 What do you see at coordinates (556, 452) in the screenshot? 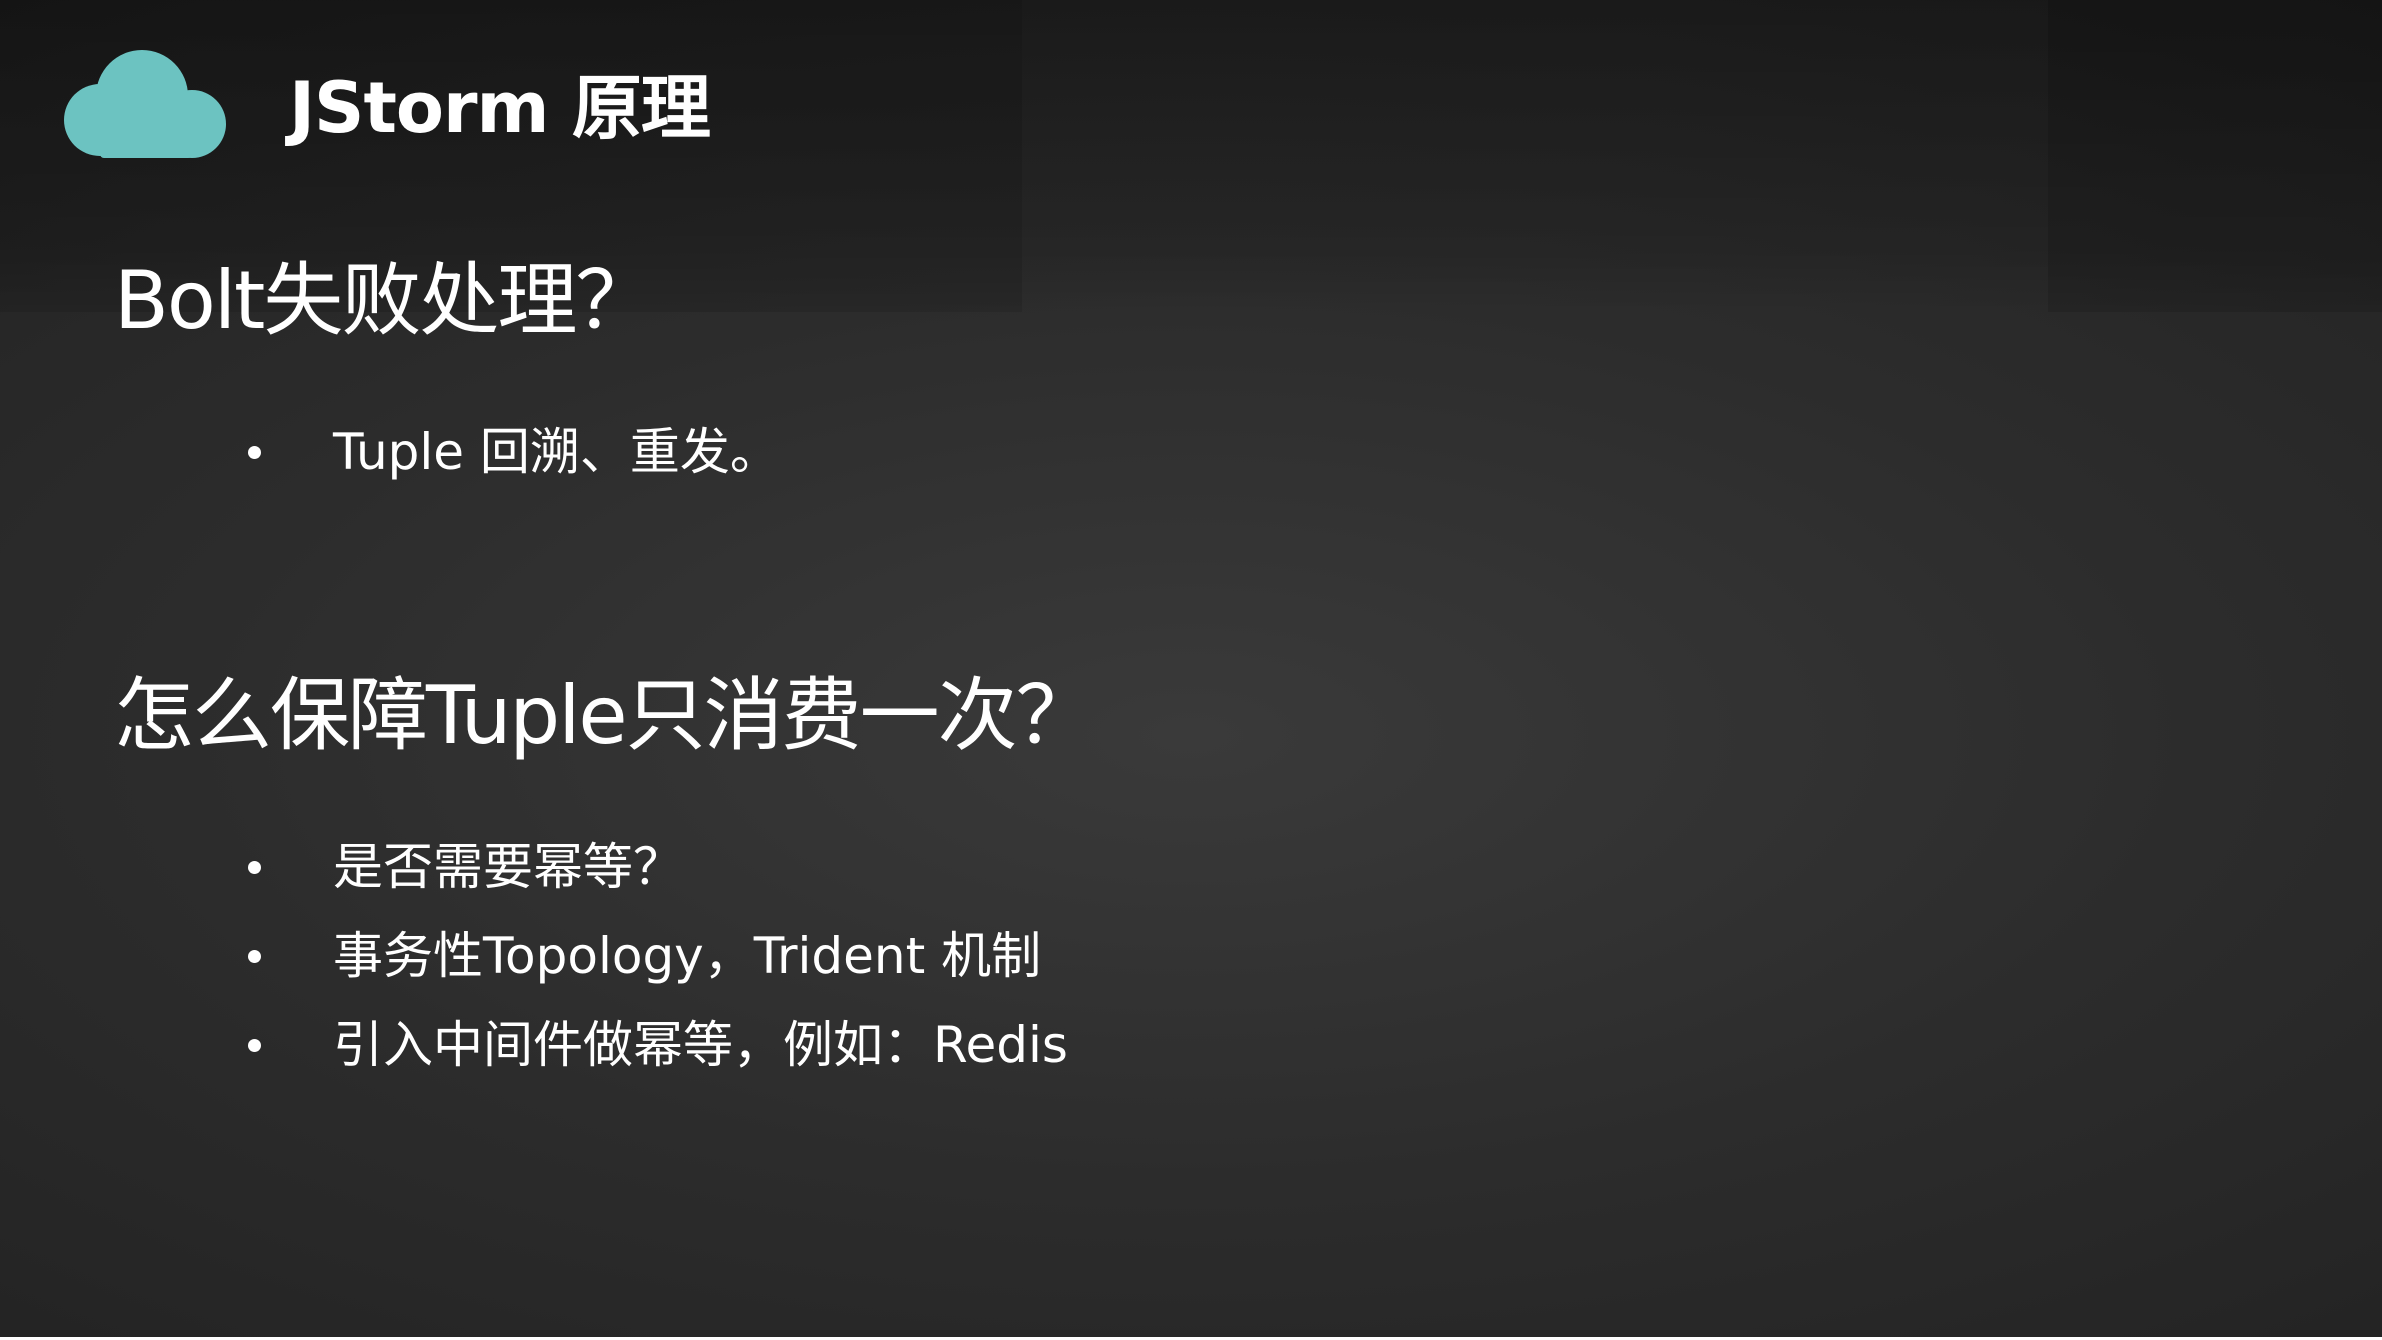
I see `bullet-item: Tuple 回溯、重发。` at bounding box center [556, 452].